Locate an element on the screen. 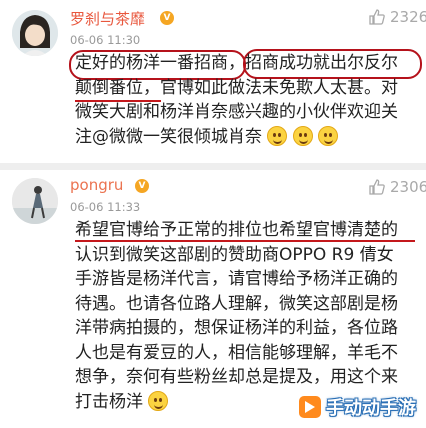 This screenshot has width=426, height=428. timestamp: 06-06 11:33 is located at coordinates (105, 207).